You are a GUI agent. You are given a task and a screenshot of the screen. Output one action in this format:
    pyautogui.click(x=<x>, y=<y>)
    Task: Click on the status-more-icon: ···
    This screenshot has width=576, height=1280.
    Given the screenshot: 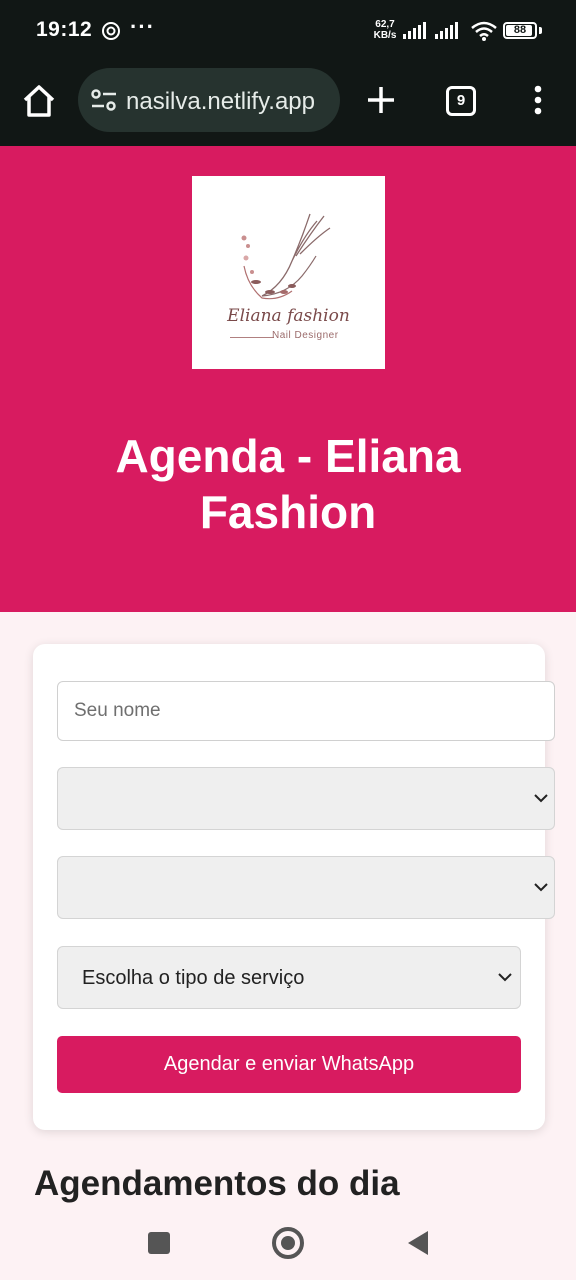 What is the action you would take?
    pyautogui.click(x=142, y=26)
    